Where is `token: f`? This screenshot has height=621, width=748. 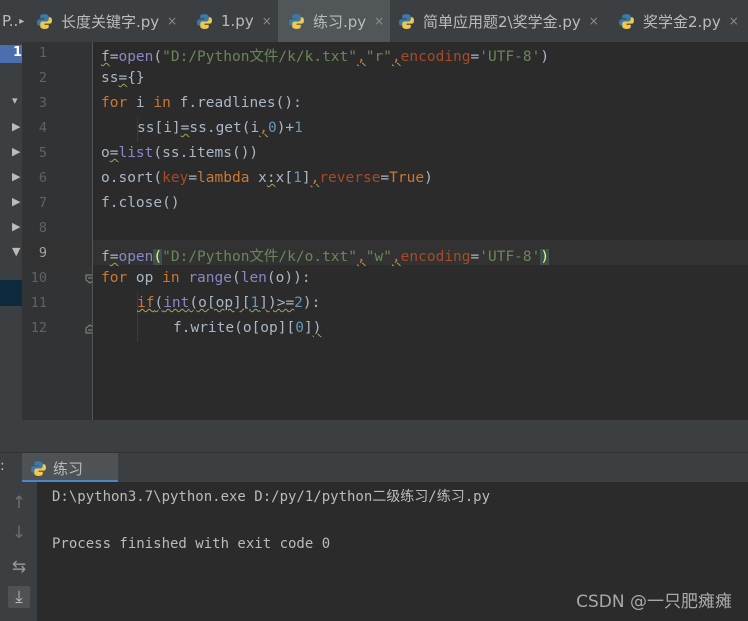 token: f is located at coordinates (105, 257).